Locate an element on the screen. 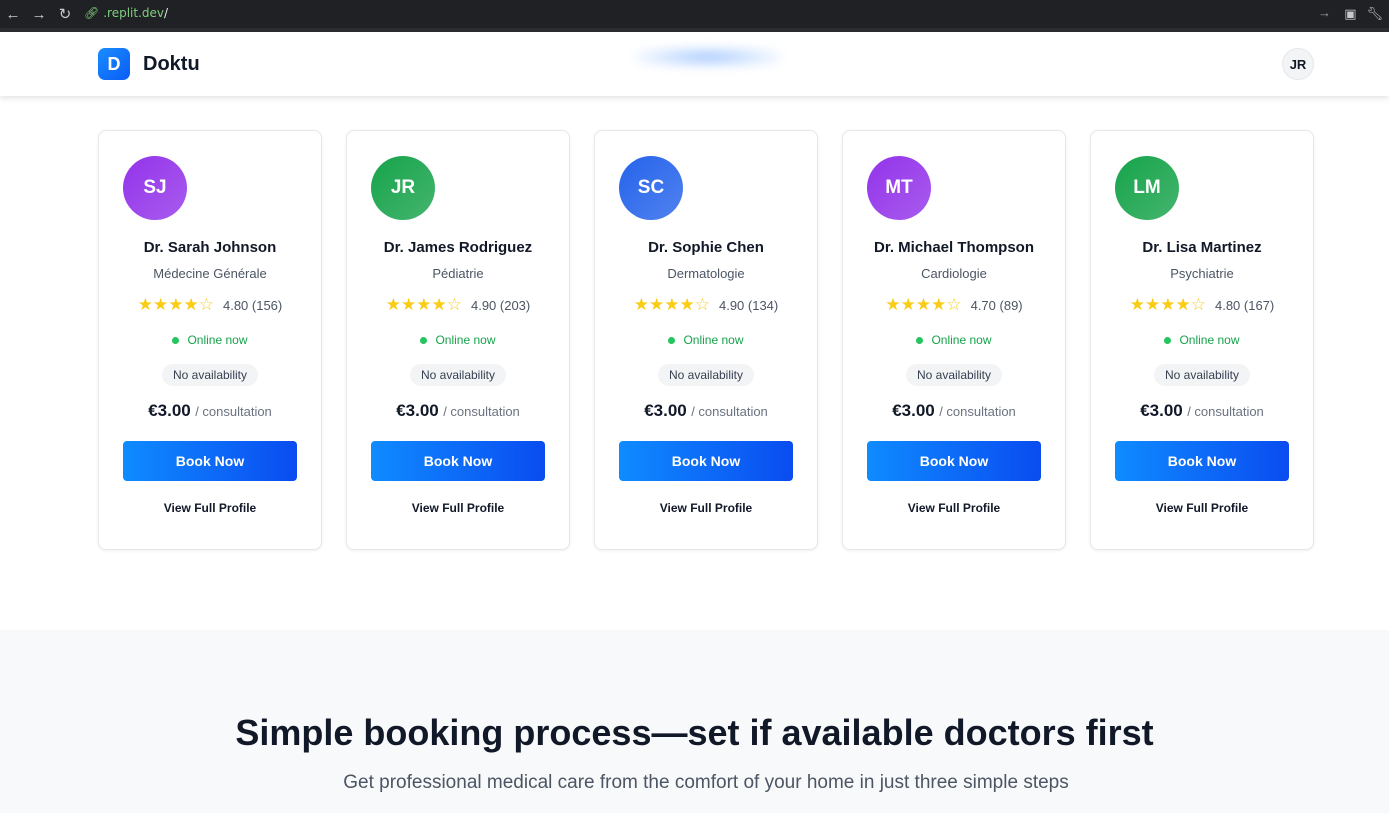  reload-icon: ↻ is located at coordinates (65, 14).